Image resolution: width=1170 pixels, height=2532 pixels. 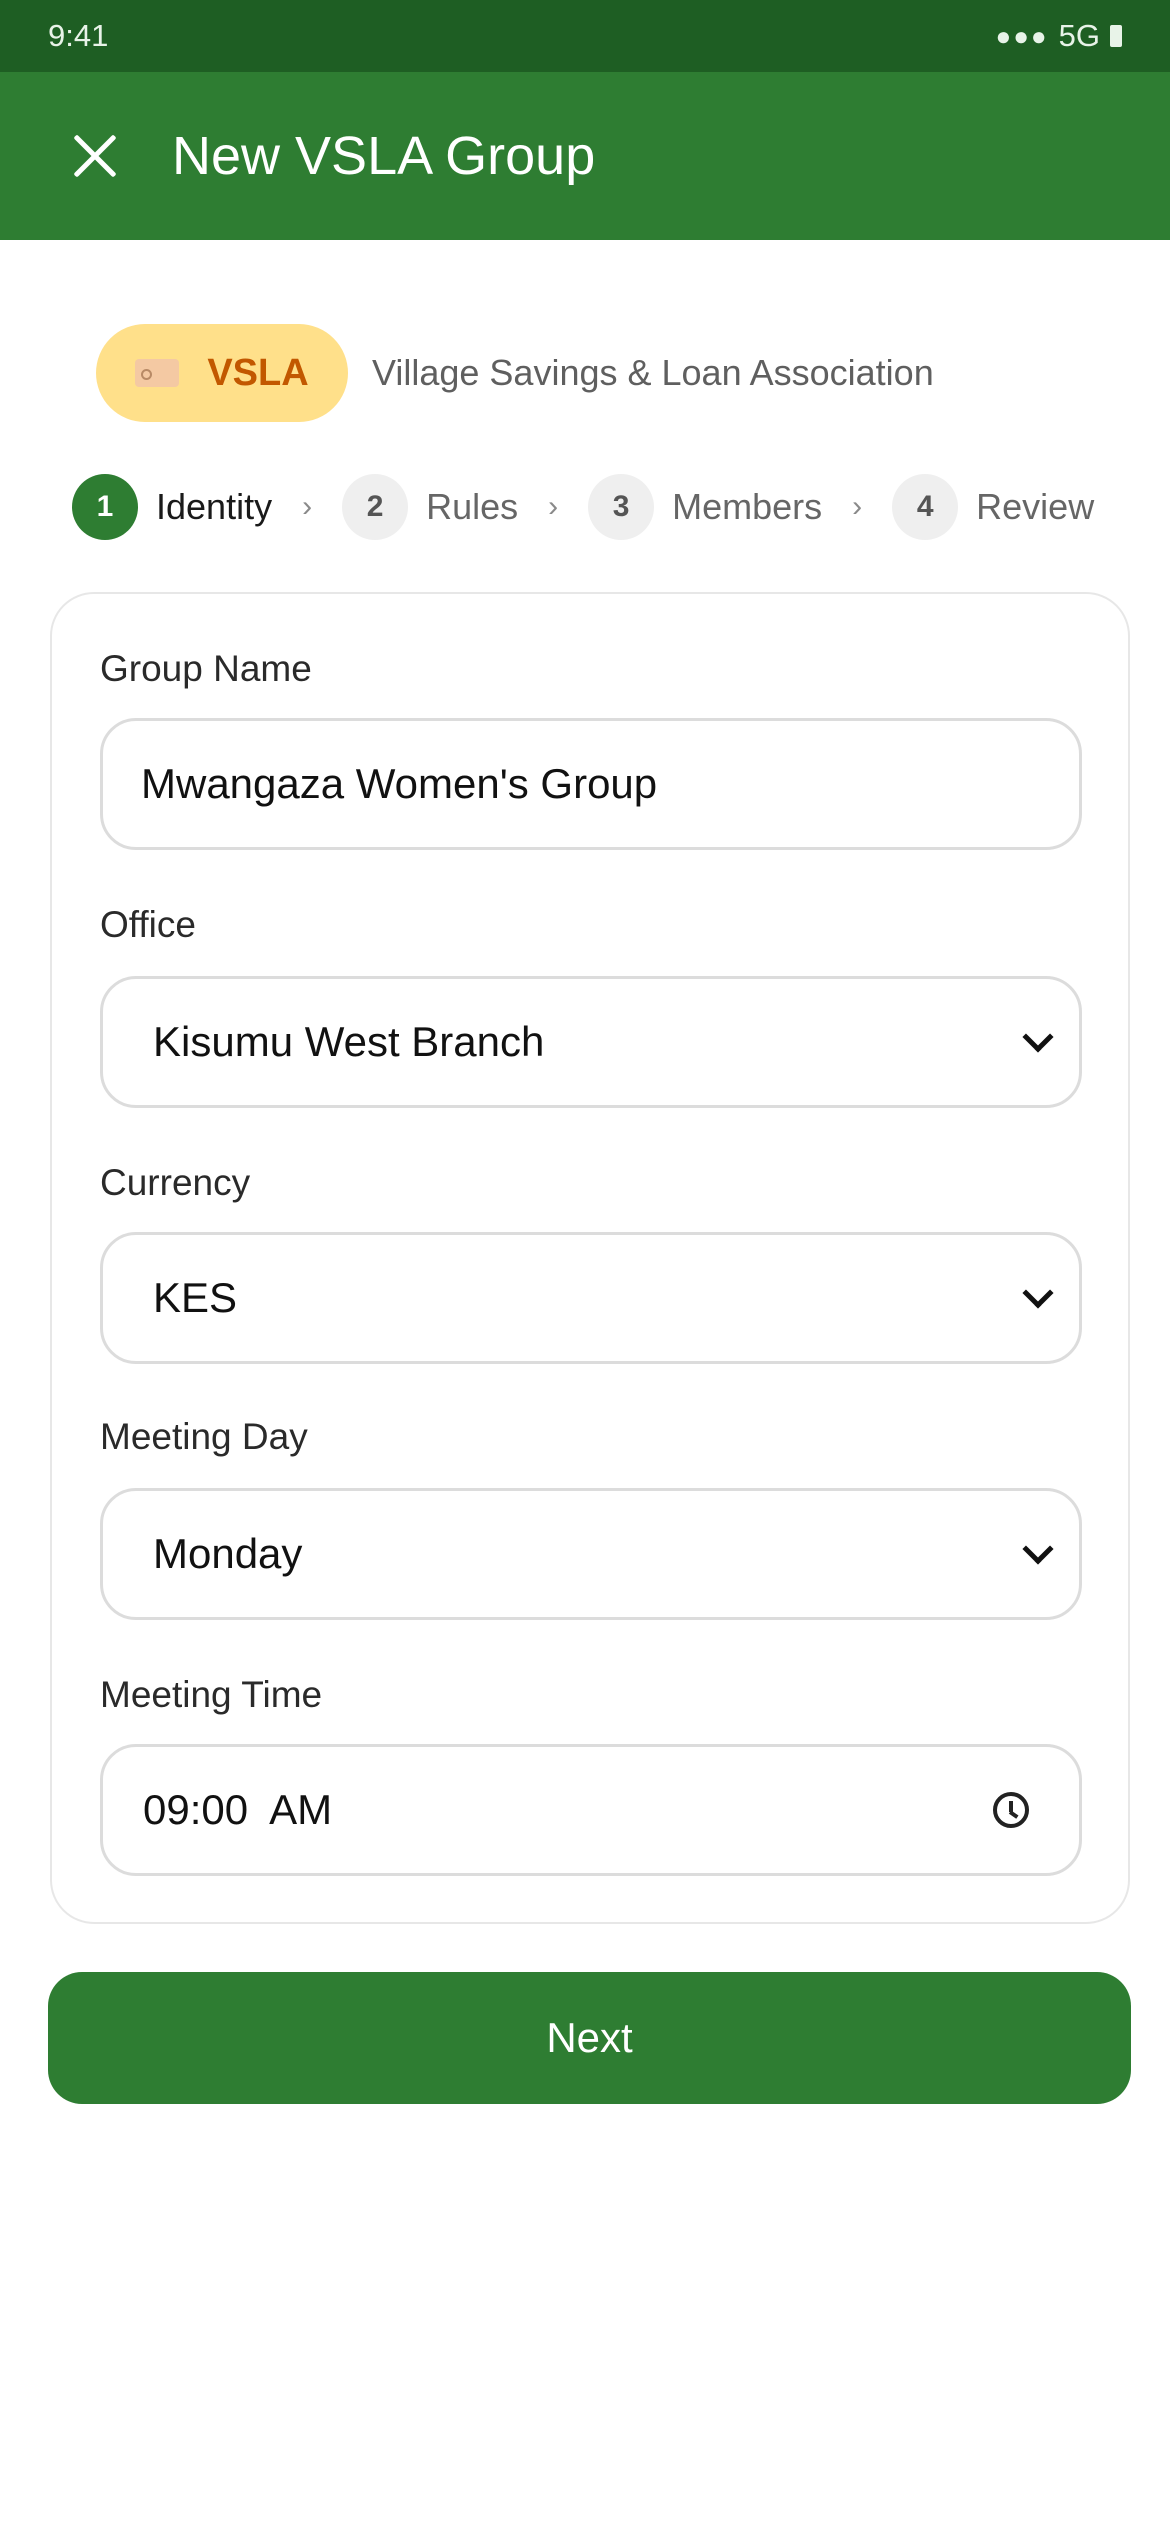 I want to click on meeting-time-input: 09:00 AM, so click(x=591, y=1810).